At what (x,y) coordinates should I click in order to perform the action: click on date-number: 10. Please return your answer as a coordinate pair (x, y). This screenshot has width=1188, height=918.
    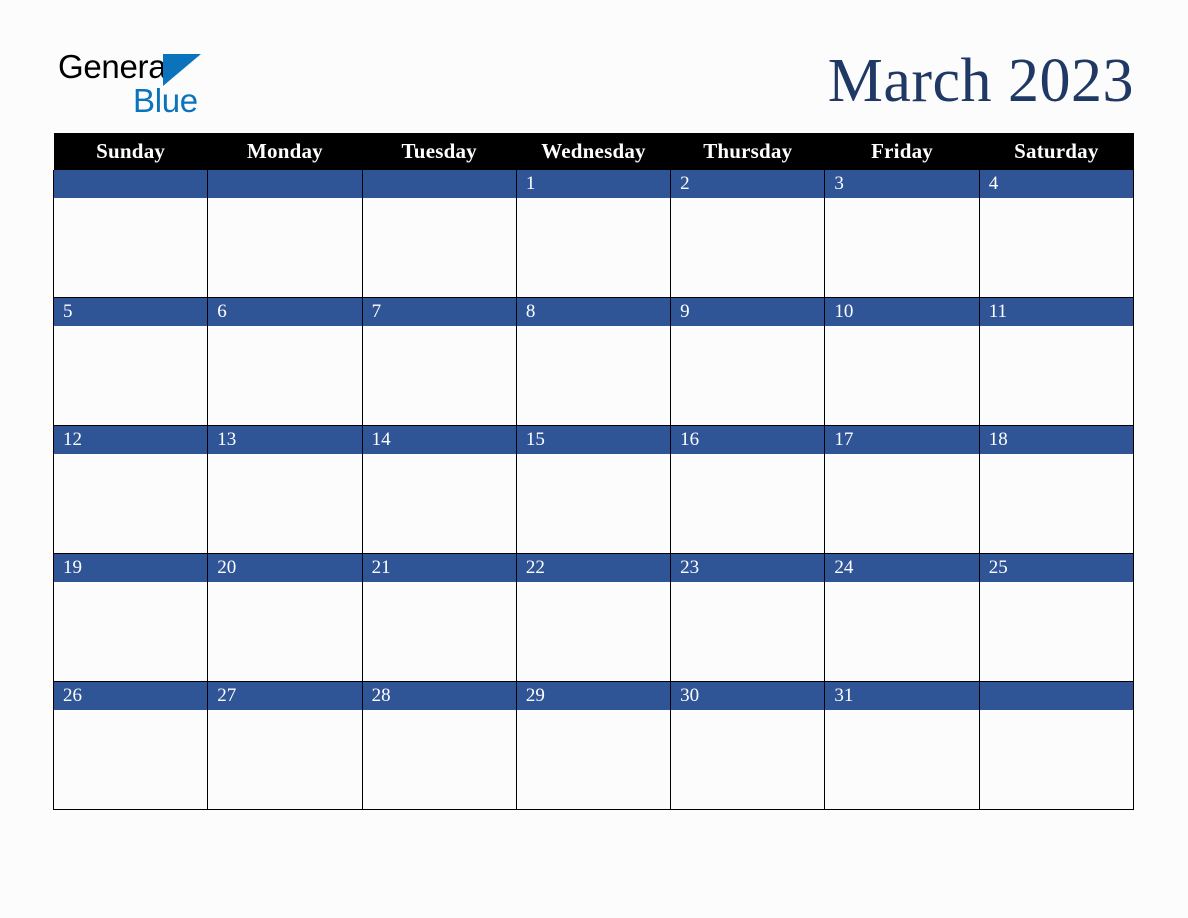
    Looking at the image, I should click on (902, 312).